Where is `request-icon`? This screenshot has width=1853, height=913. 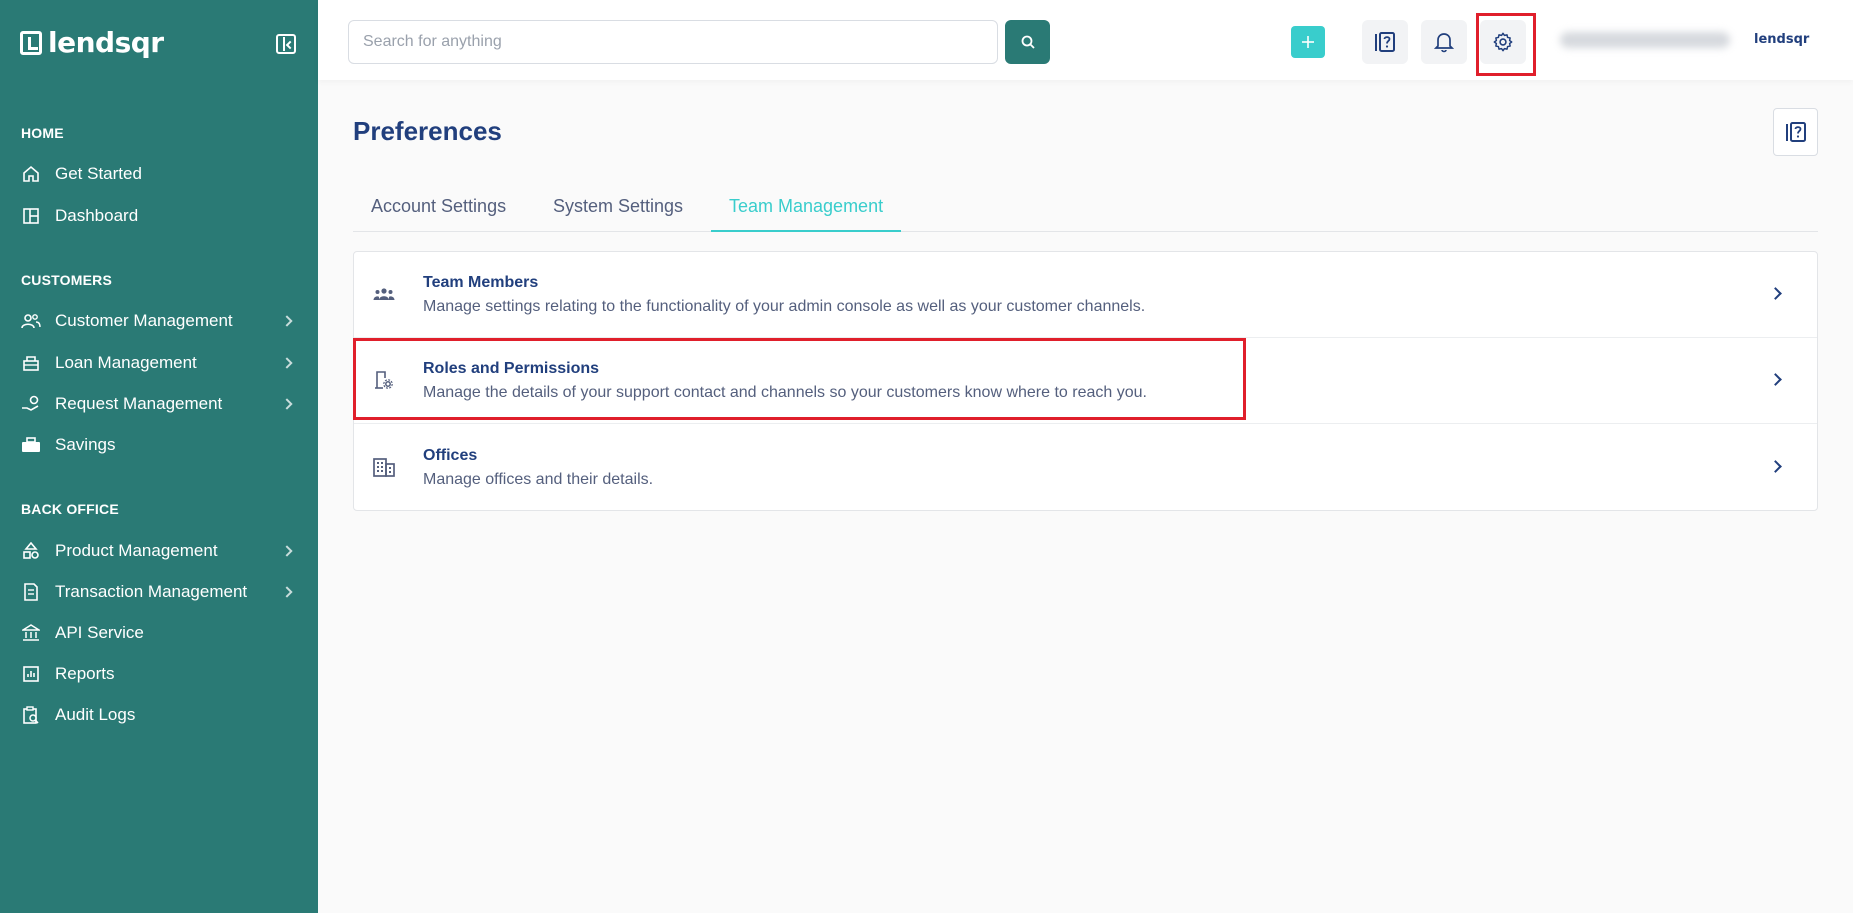
request-icon is located at coordinates (31, 404).